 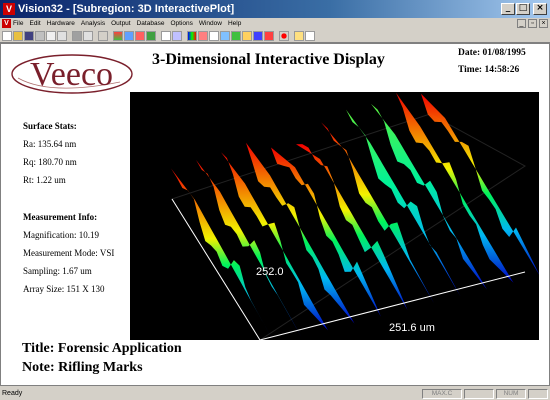 I want to click on chart-icon, so click(x=140, y=35).